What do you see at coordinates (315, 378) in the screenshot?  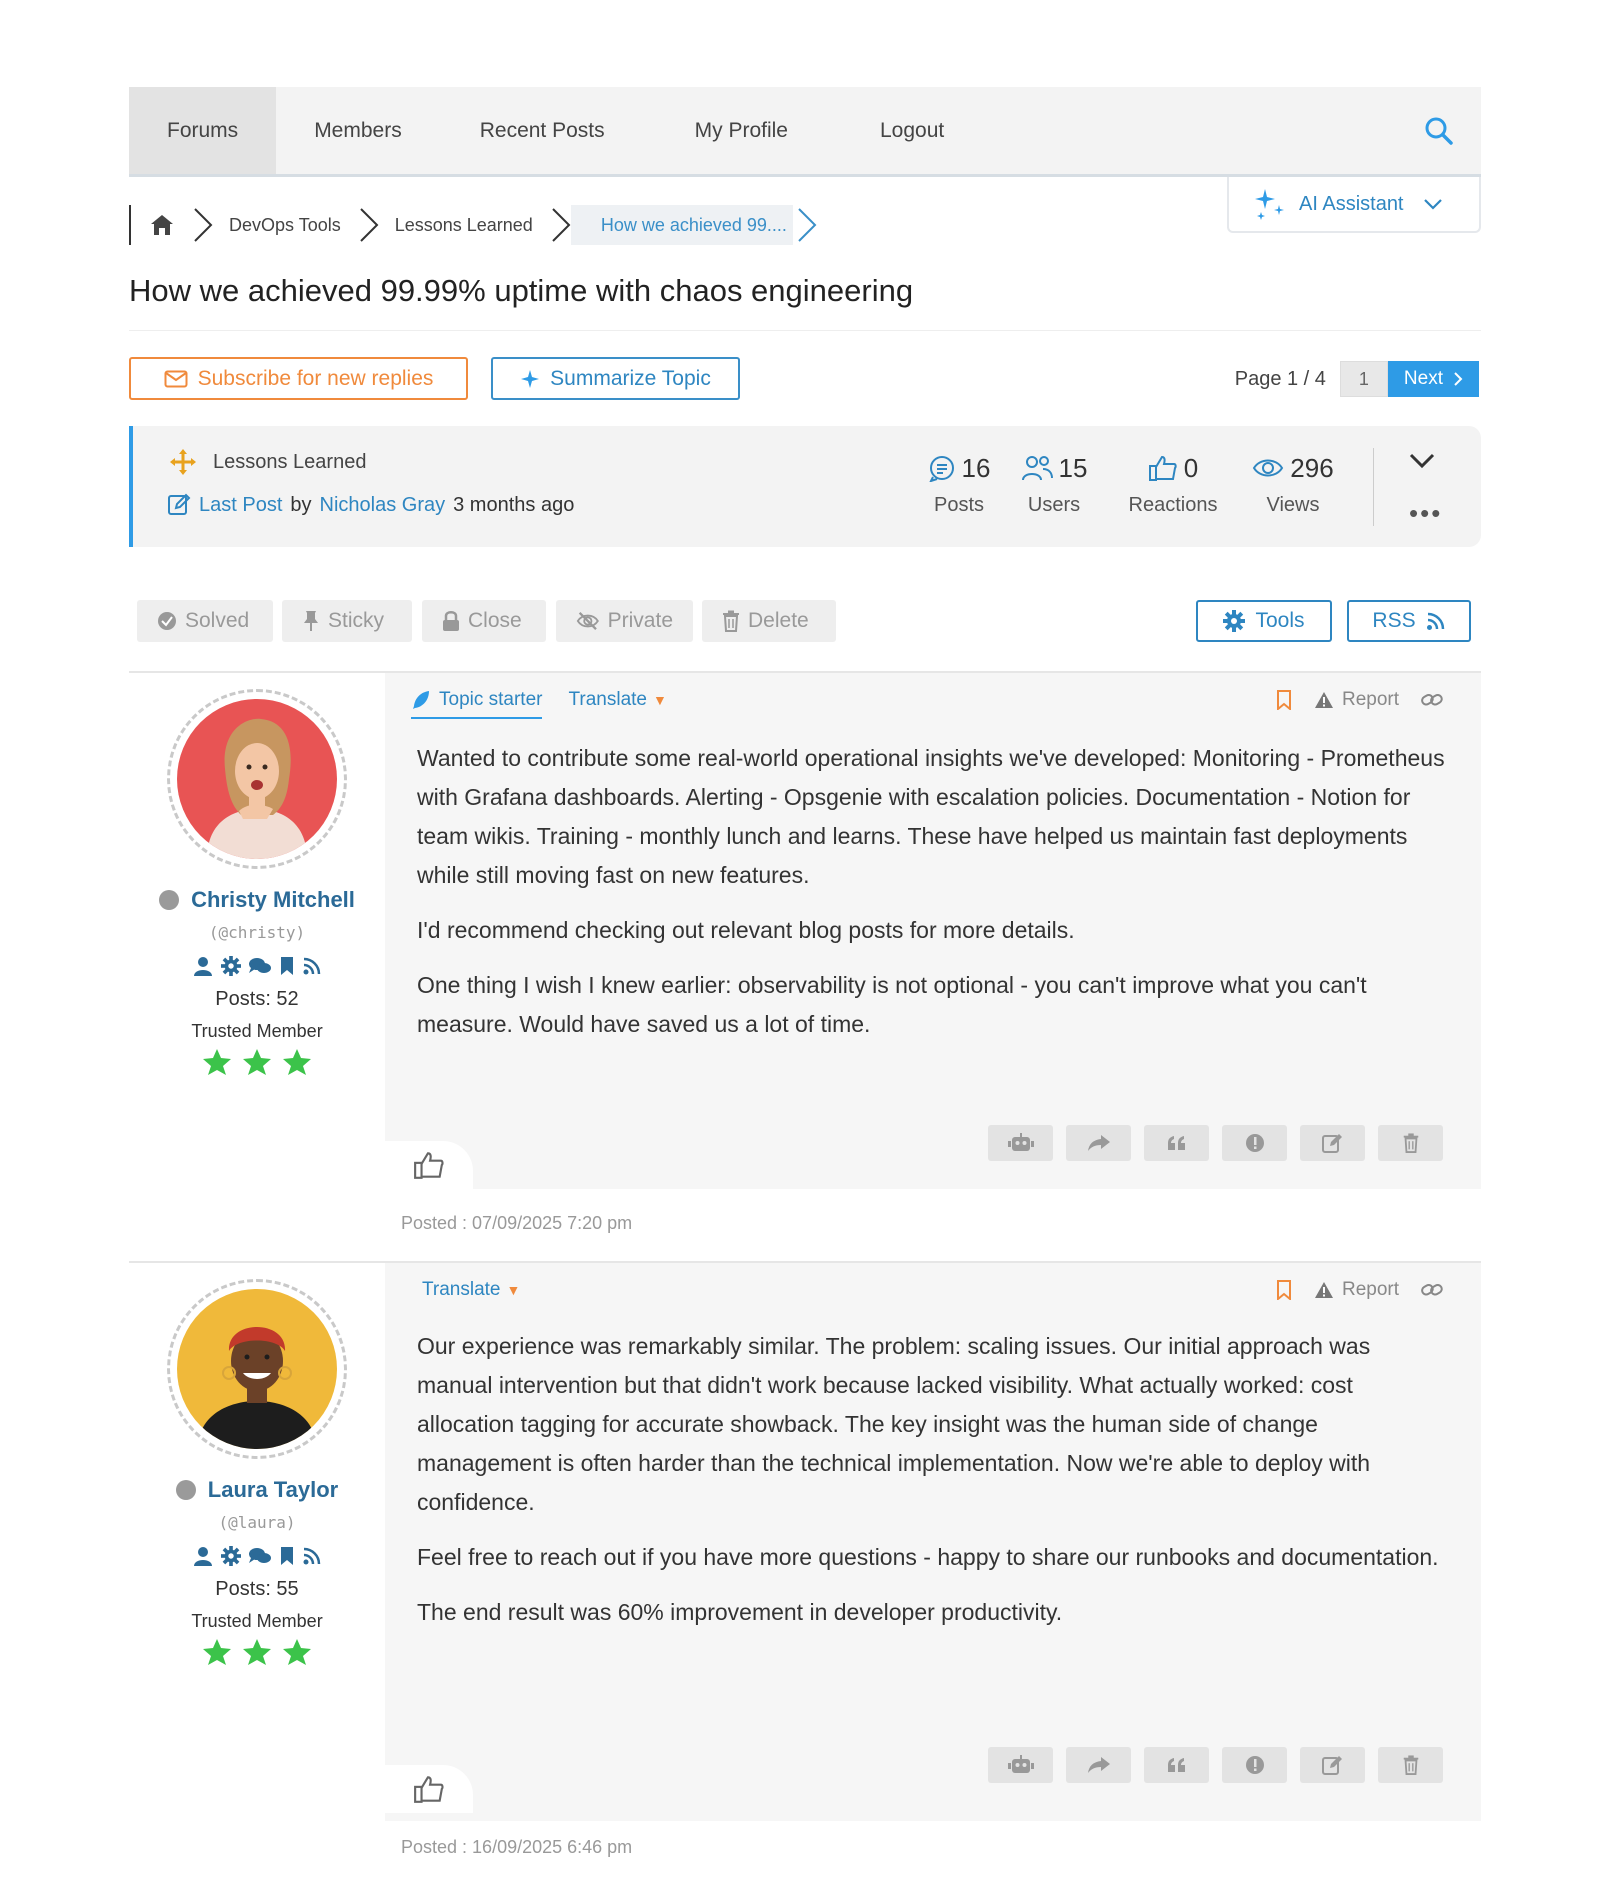 I see `subscribe-label: Subscribe for new replies` at bounding box center [315, 378].